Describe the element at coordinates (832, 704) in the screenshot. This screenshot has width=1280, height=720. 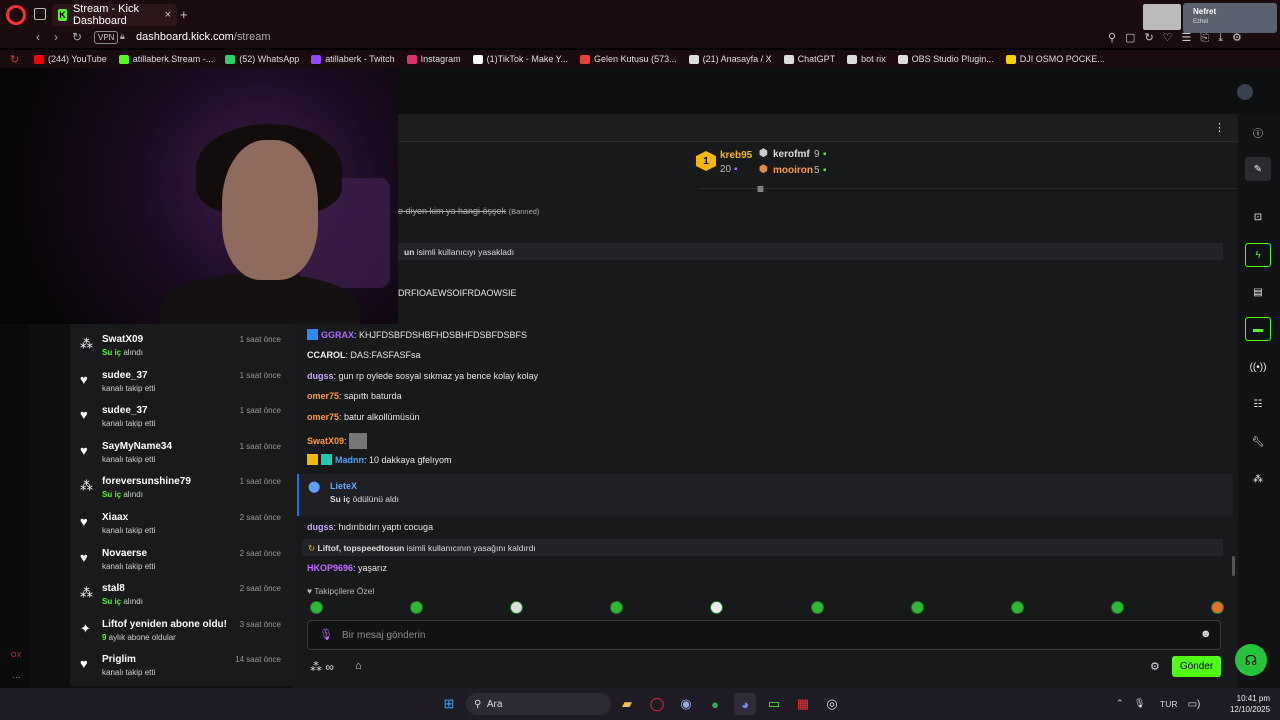
I see `chrome-icon: ◎` at that location.